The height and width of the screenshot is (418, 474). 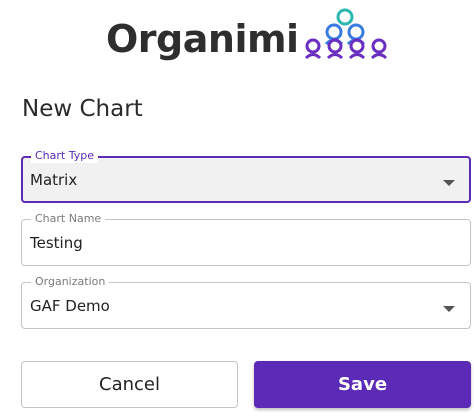 What do you see at coordinates (129, 384) in the screenshot?
I see `cancel-button: Cancel` at bounding box center [129, 384].